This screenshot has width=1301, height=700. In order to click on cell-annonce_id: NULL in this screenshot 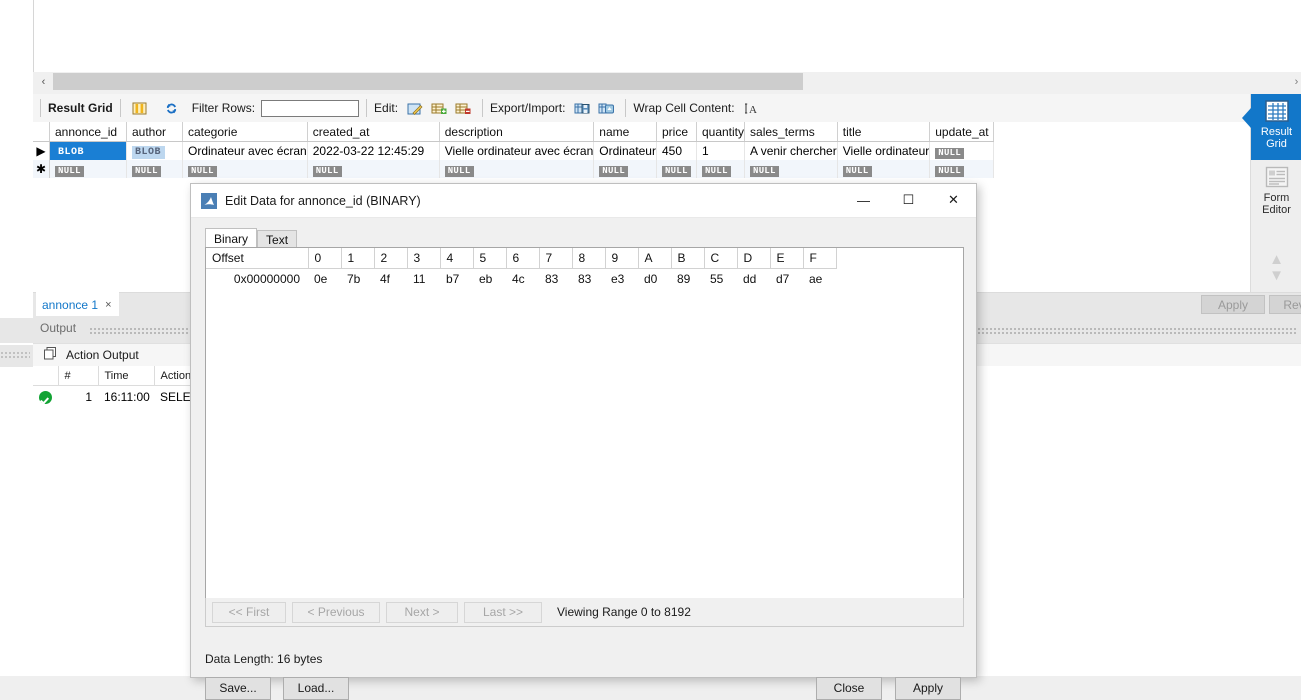, I will do `click(88, 169)`.